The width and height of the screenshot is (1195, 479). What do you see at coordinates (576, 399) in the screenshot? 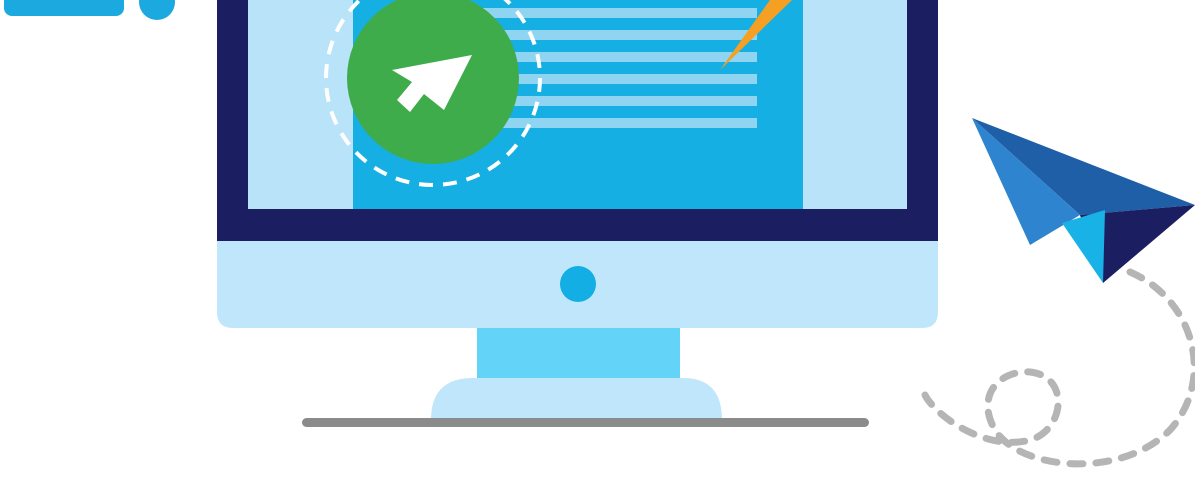
I see `stand-base` at bounding box center [576, 399].